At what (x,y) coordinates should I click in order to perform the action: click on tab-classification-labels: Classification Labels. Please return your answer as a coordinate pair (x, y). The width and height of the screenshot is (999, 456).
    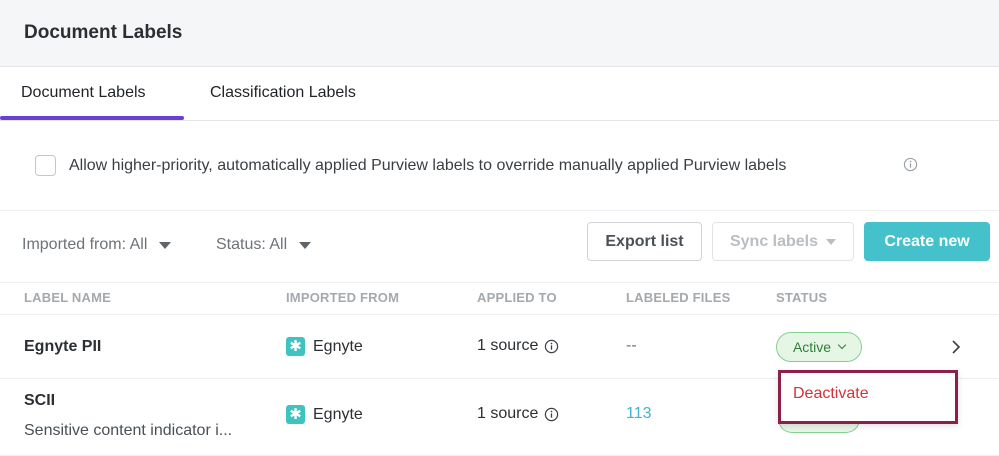
    Looking at the image, I should click on (283, 93).